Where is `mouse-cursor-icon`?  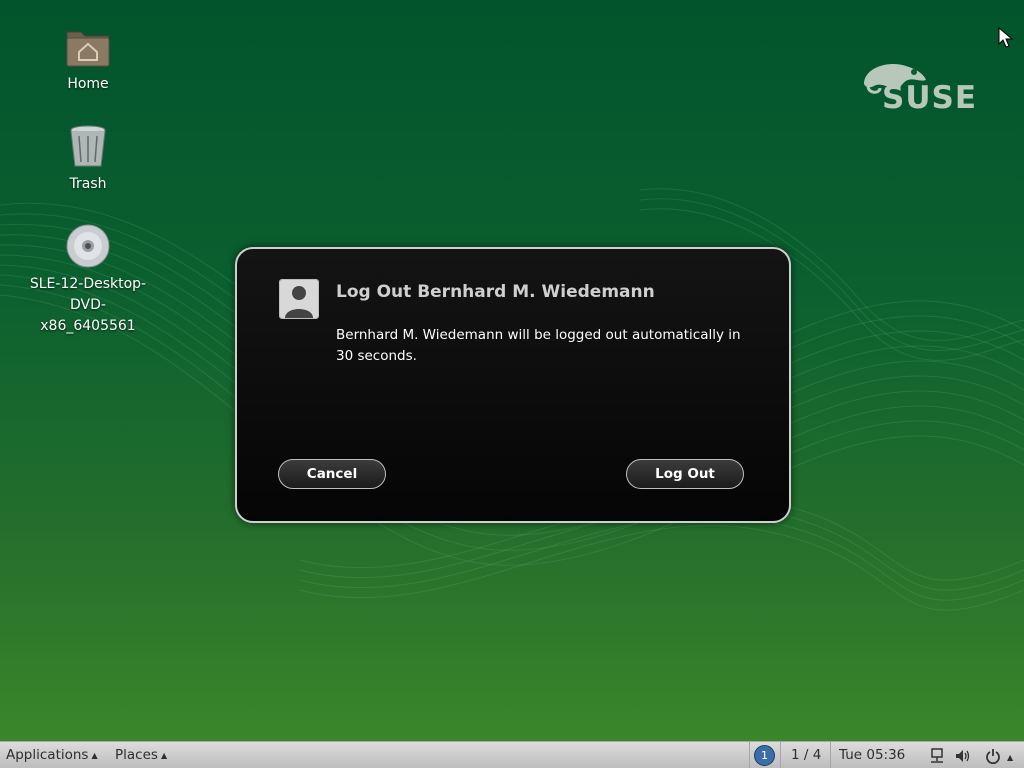
mouse-cursor-icon is located at coordinates (1006, 37).